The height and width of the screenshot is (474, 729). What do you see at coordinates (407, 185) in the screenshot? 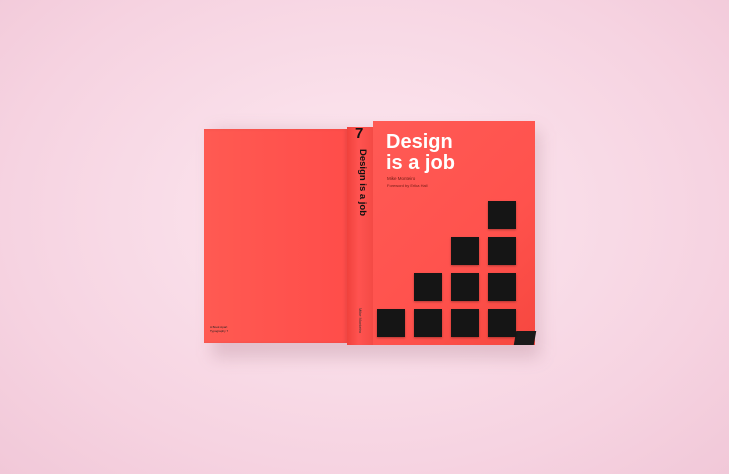
I see `book-subtitle: Foreword by Erika Hall` at bounding box center [407, 185].